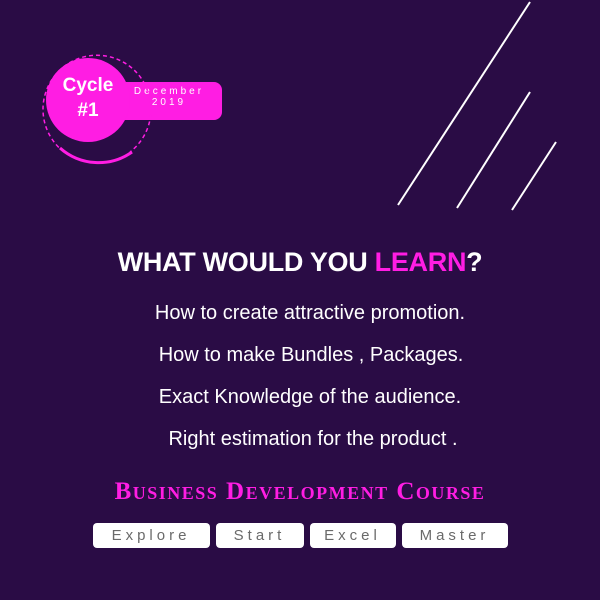 This screenshot has height=600, width=600. Describe the element at coordinates (88, 110) in the screenshot. I see `cycle-number: #1` at that location.